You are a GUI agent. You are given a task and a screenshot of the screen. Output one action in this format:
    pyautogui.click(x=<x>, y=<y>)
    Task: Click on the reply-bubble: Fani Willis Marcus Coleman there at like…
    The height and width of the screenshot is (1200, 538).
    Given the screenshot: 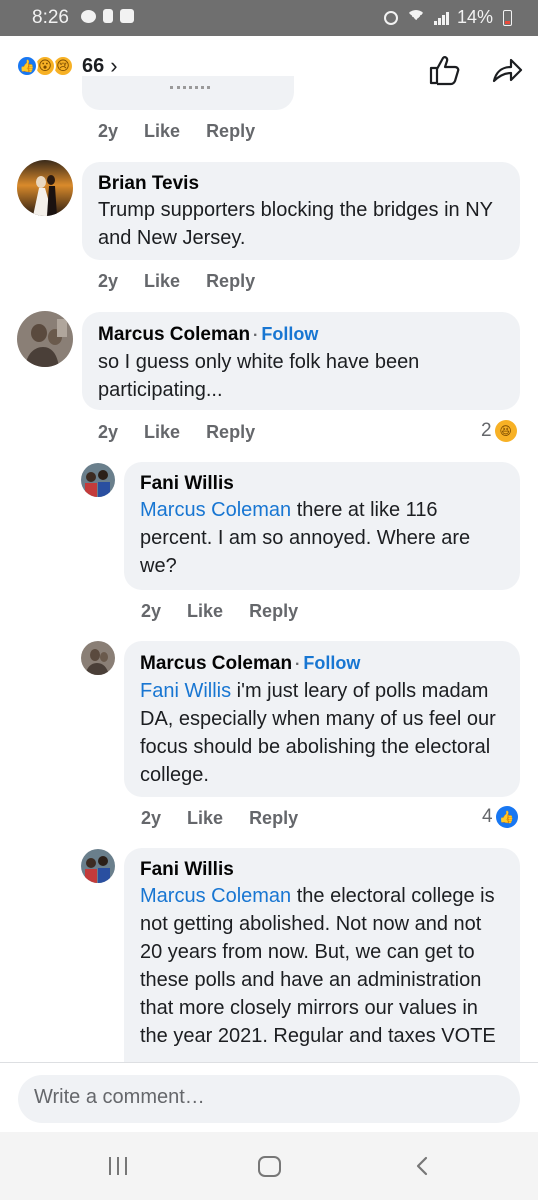 What is the action you would take?
    pyautogui.click(x=322, y=526)
    